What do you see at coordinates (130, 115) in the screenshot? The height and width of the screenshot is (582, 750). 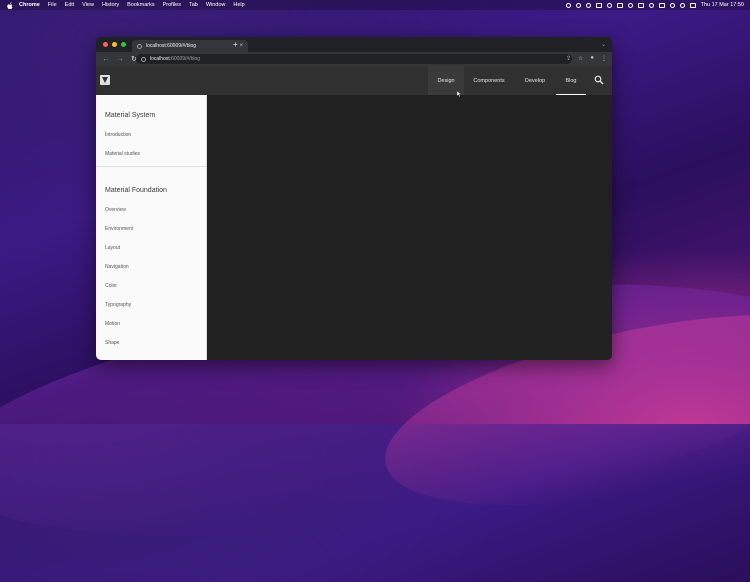 I see `drawer-section-title: Material System` at bounding box center [130, 115].